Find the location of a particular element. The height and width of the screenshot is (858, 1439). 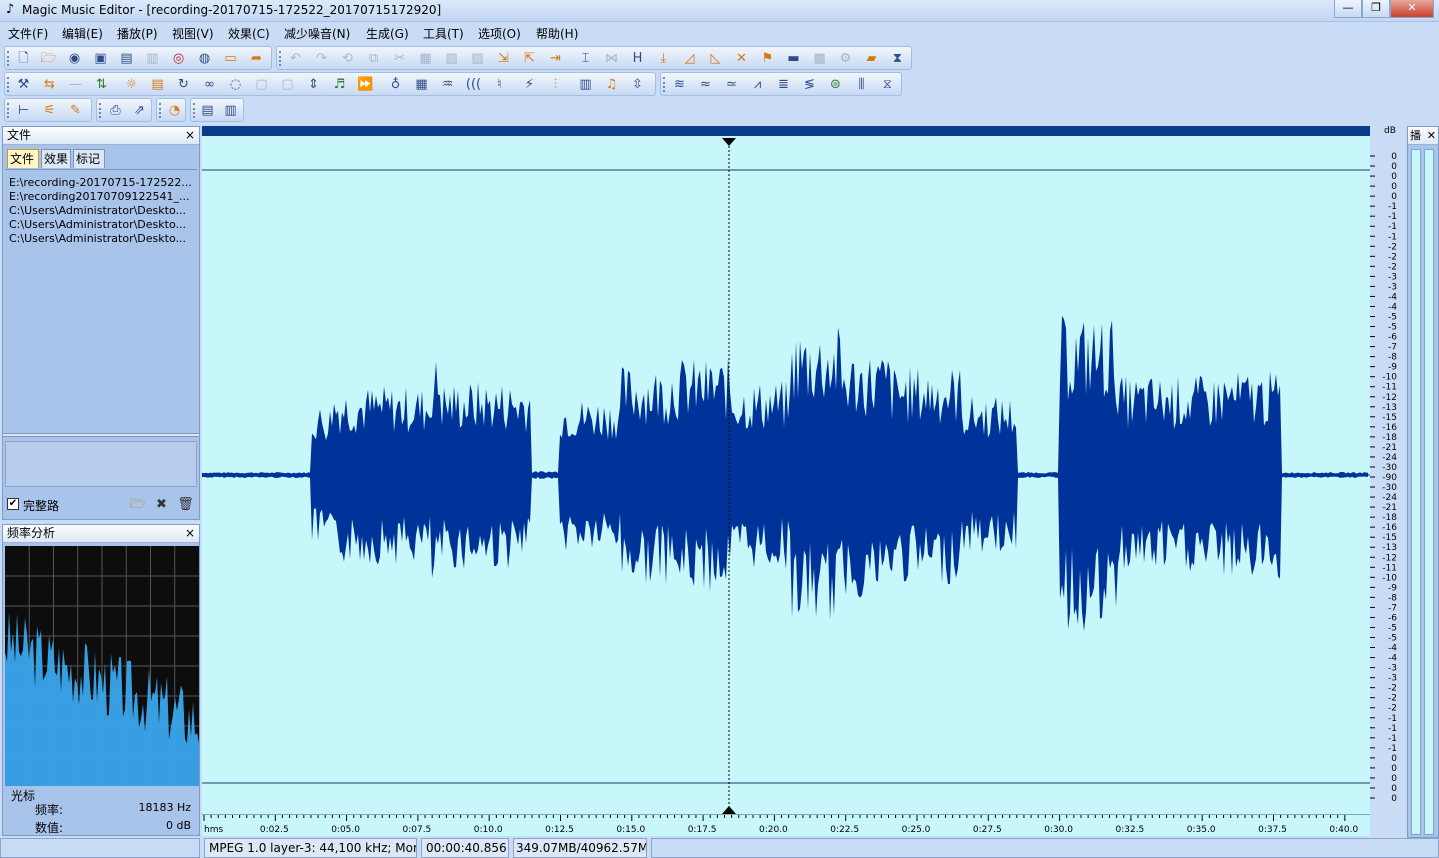

filter-c-icon: ≃ is located at coordinates (731, 84).